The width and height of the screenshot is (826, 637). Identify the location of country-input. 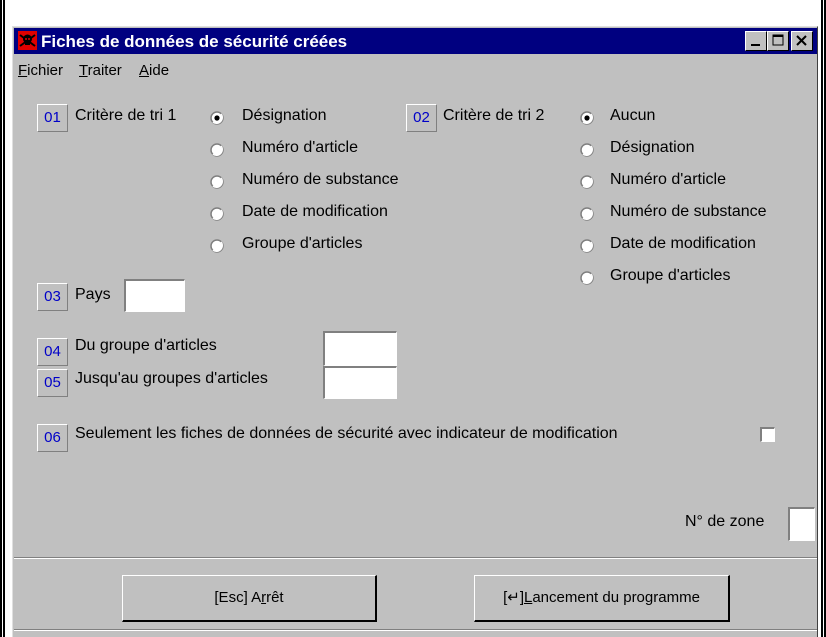
(154, 295).